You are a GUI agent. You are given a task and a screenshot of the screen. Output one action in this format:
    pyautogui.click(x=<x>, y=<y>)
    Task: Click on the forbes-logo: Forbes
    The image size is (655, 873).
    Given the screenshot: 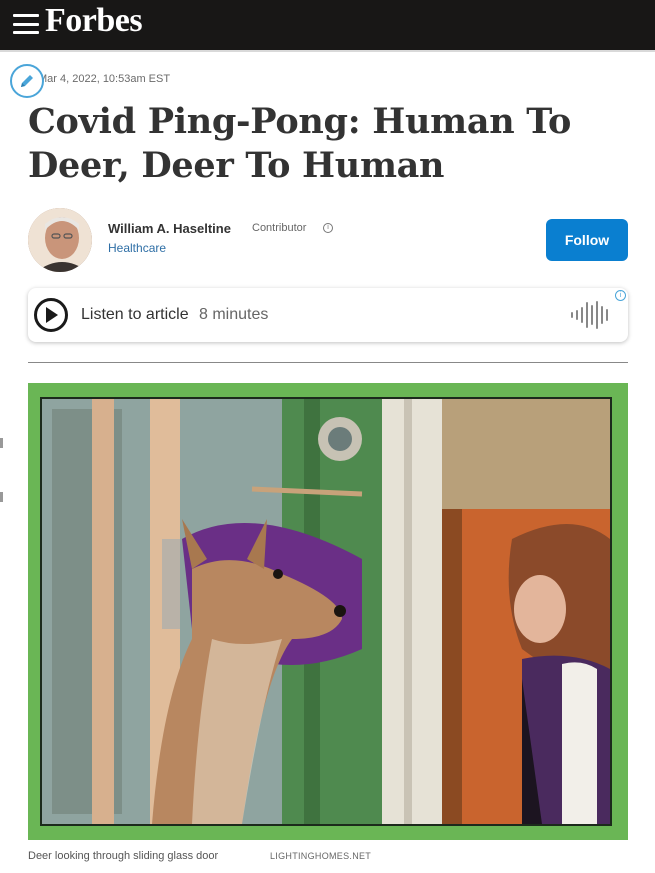 What is the action you would take?
    pyautogui.click(x=94, y=21)
    